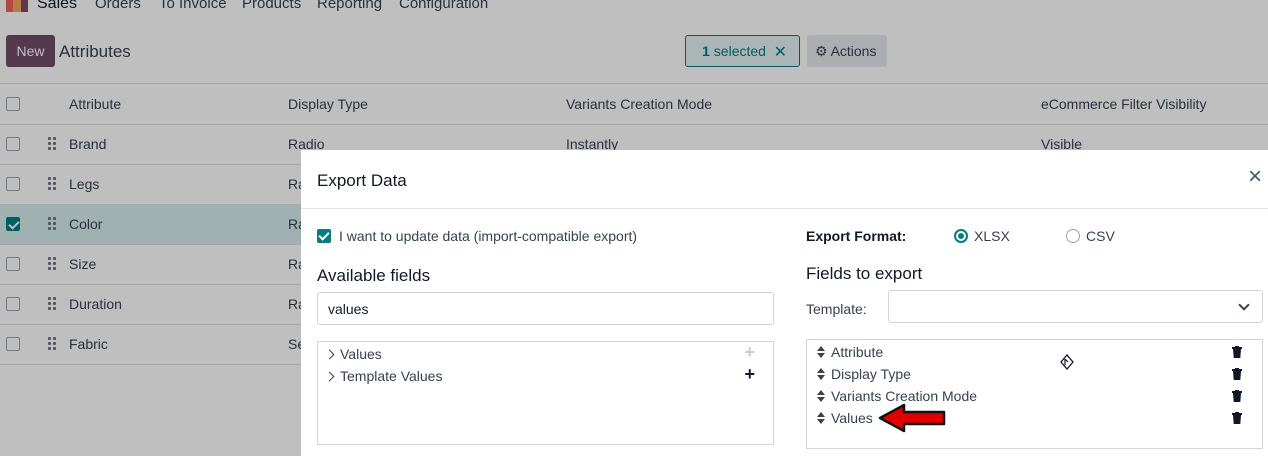  Describe the element at coordinates (545, 354) in the screenshot. I see `available-field-item: Values` at that location.